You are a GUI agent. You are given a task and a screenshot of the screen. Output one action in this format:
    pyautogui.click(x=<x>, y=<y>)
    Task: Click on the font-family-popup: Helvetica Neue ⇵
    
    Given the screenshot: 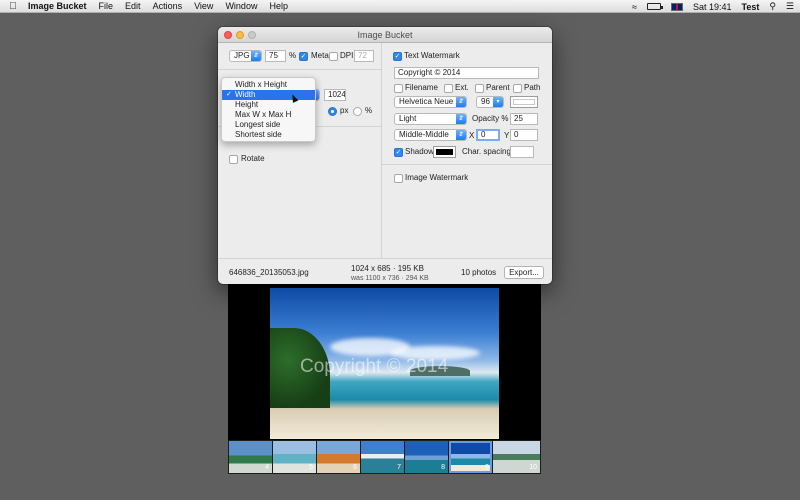 What is the action you would take?
    pyautogui.click(x=430, y=102)
    